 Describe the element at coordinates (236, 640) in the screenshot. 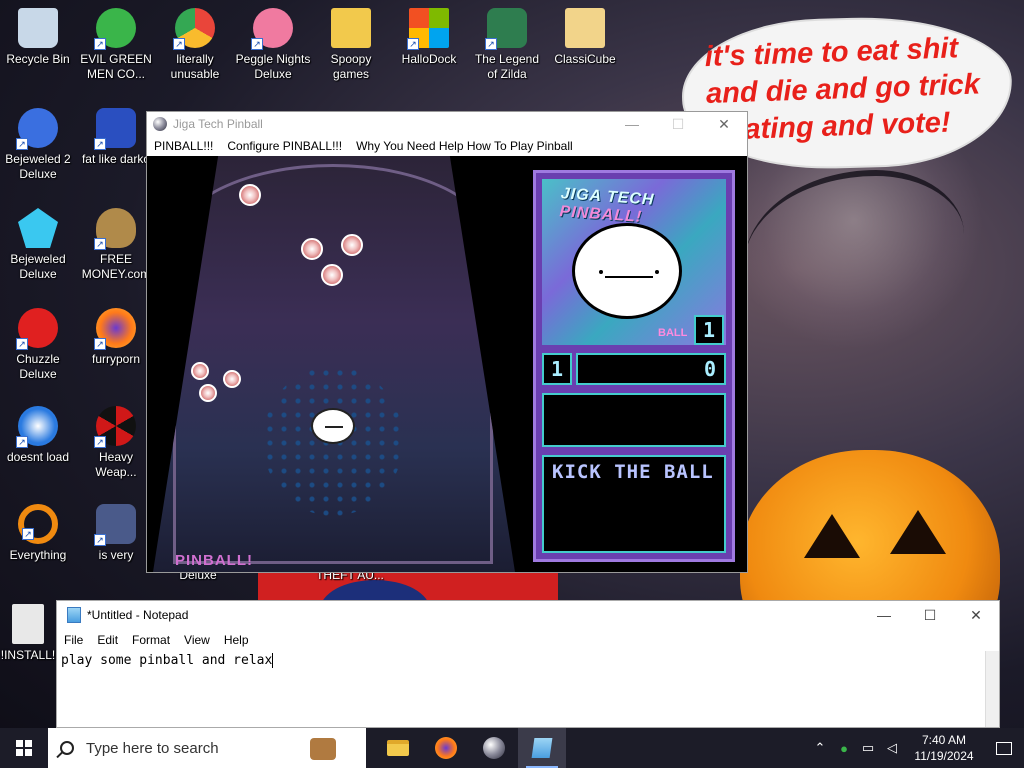

I see `menu-help: Help` at that location.